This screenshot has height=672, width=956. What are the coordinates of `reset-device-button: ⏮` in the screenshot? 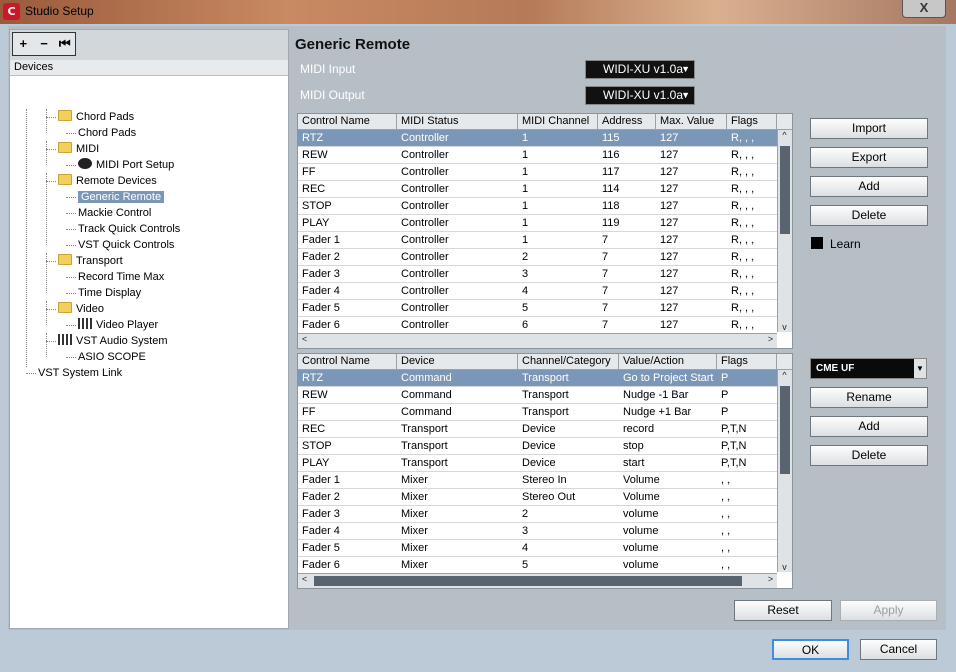 It's located at (64, 44).